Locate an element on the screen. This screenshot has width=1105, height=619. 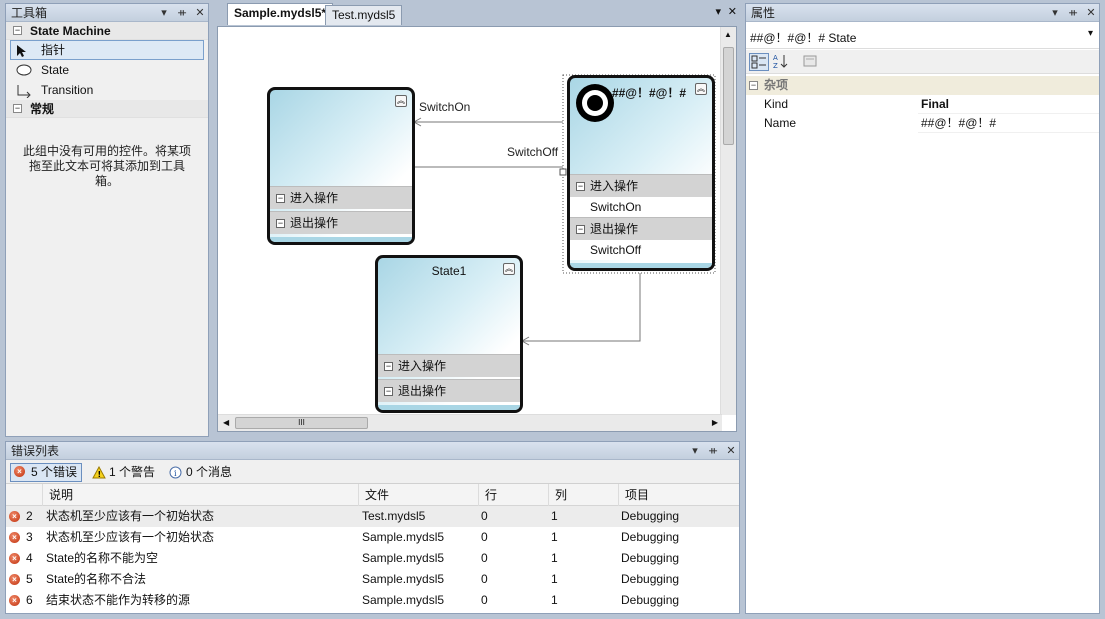
tab-sample: Sample.mydsl5* is located at coordinates (280, 14).